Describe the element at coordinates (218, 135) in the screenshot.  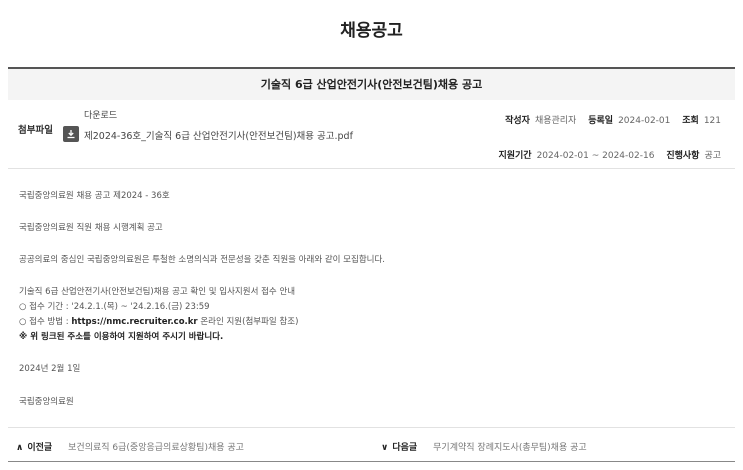
I see `attachment-file-link: 제2024-36호_기술직 6급 산업안전기사(안전보건팀)채용 공고.pdf` at that location.